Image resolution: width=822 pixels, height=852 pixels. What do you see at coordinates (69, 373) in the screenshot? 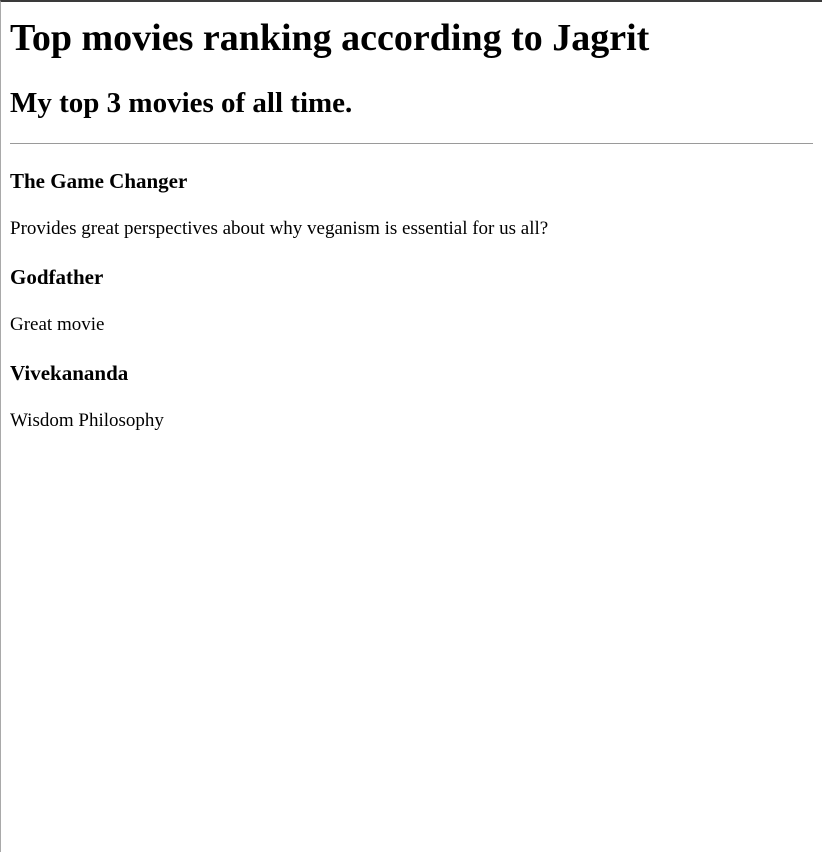
I see `movie-title: Vivekananda` at bounding box center [69, 373].